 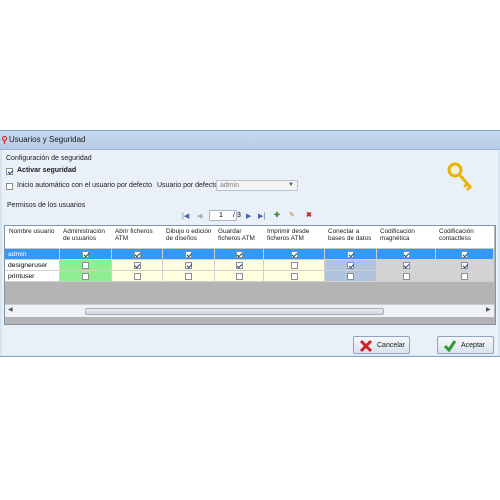 I want to click on chevron-down-icon: ▼, so click(x=291, y=185).